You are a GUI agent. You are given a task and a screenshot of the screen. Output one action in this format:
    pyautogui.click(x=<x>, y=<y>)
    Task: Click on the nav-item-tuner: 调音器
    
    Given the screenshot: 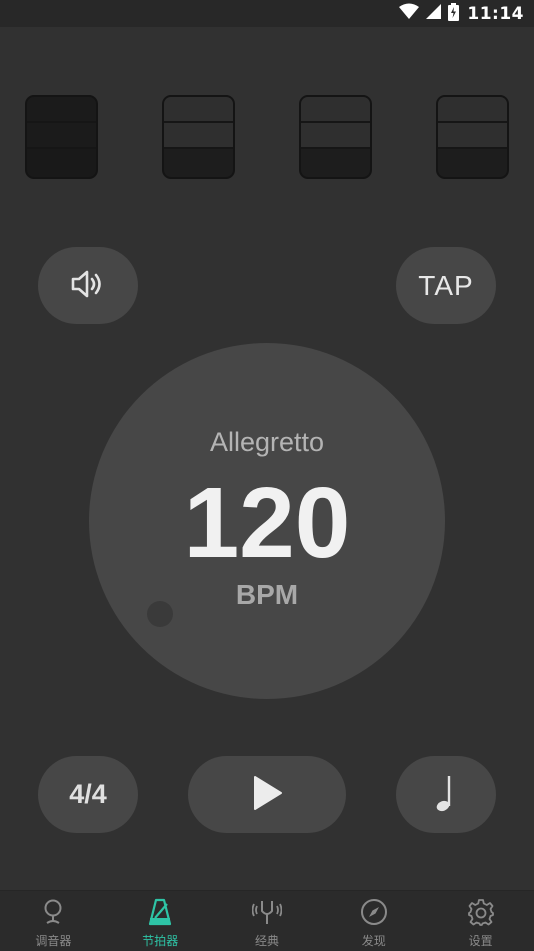 What is the action you would take?
    pyautogui.click(x=53, y=921)
    